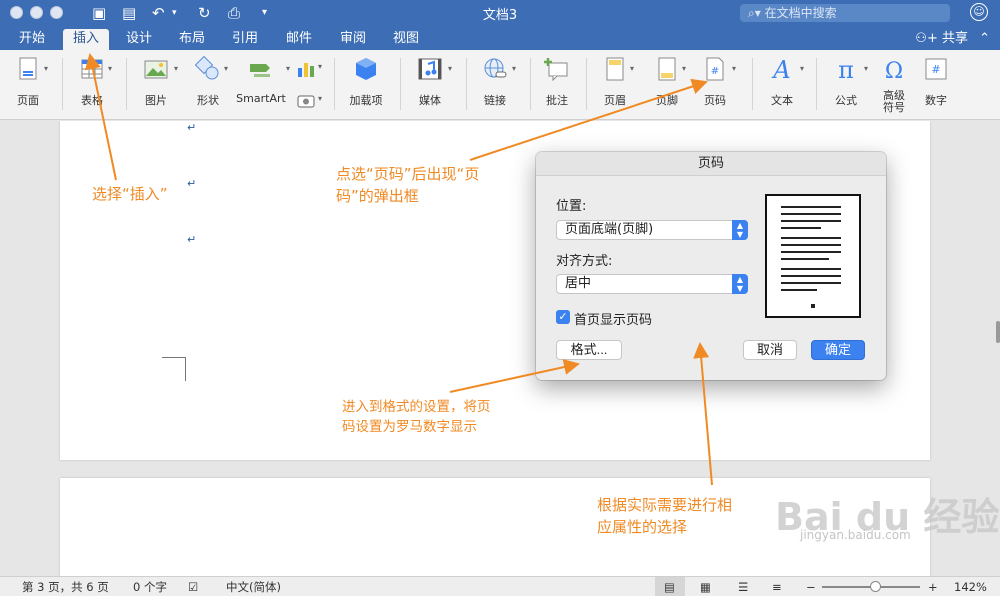  I want to click on ribbon-page-button: 页面, so click(28, 82).